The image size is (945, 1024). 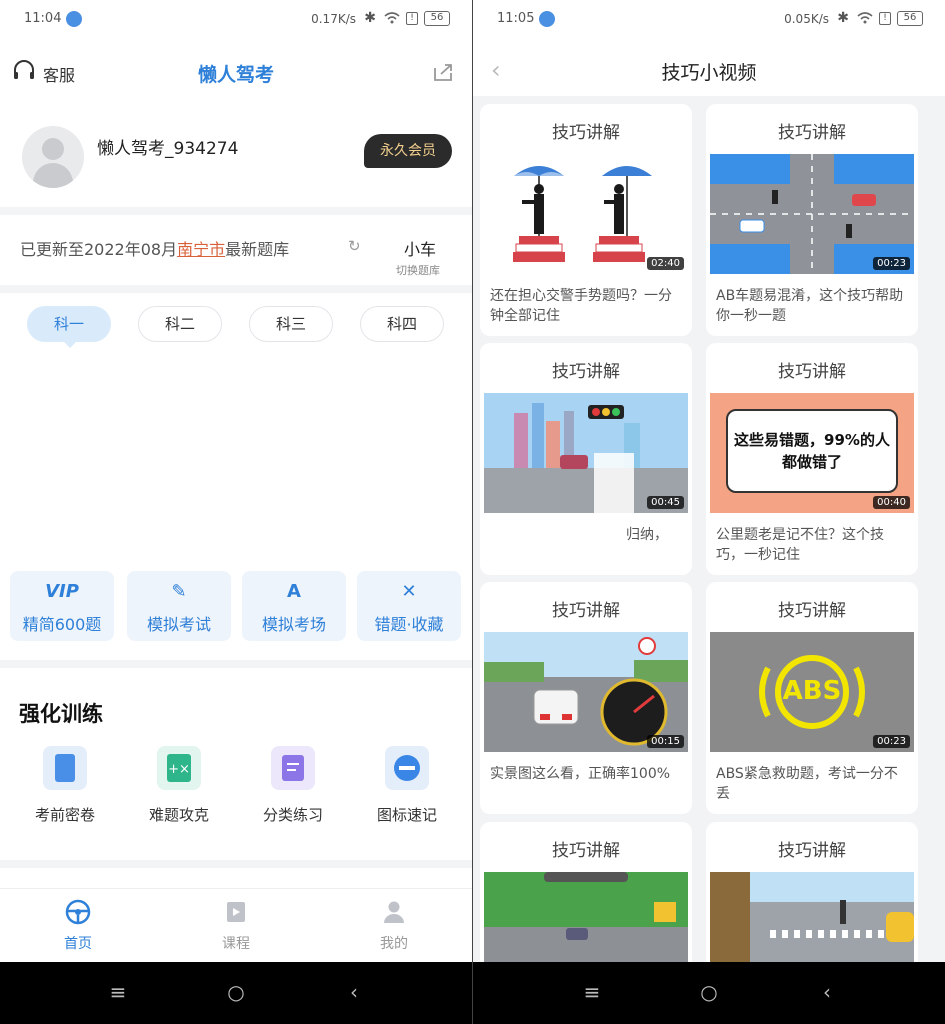 What do you see at coordinates (409, 606) in the screenshot?
I see `quick-mistakes: ✕ 错题·收藏` at bounding box center [409, 606].